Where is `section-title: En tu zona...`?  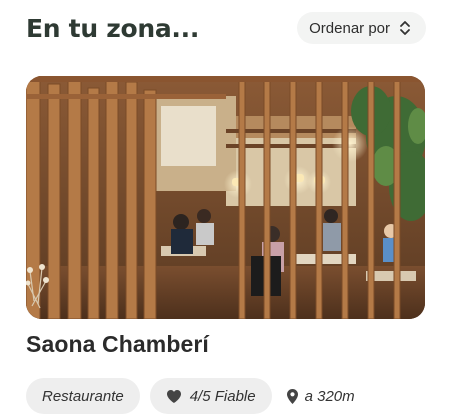 section-title: En tu zona... is located at coordinates (113, 28).